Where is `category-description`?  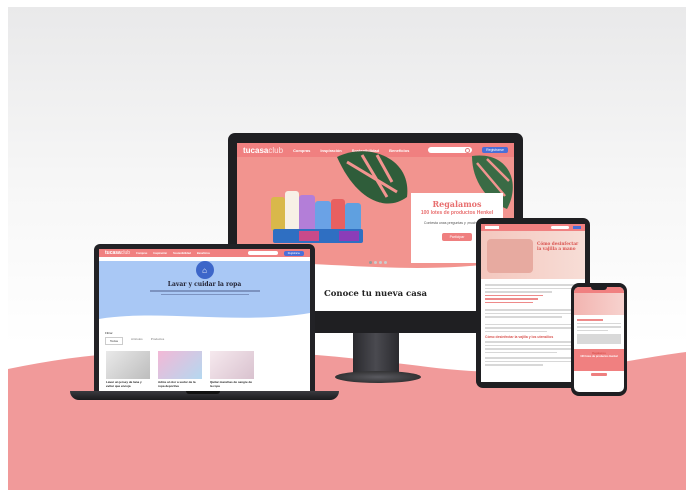 category-description is located at coordinates (204, 292).